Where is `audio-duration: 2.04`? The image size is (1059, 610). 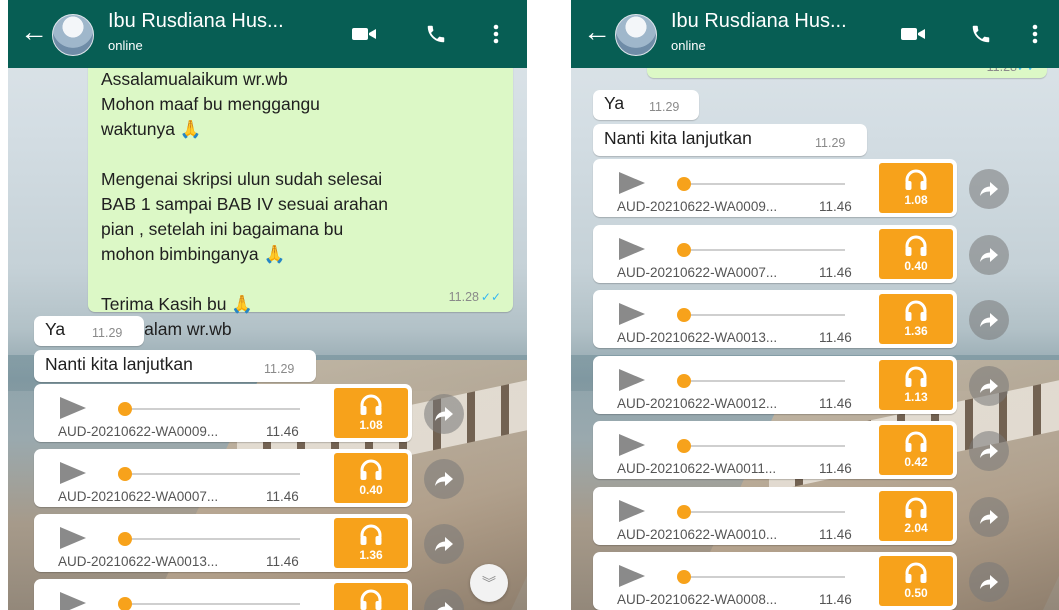
audio-duration: 2.04 is located at coordinates (916, 527).